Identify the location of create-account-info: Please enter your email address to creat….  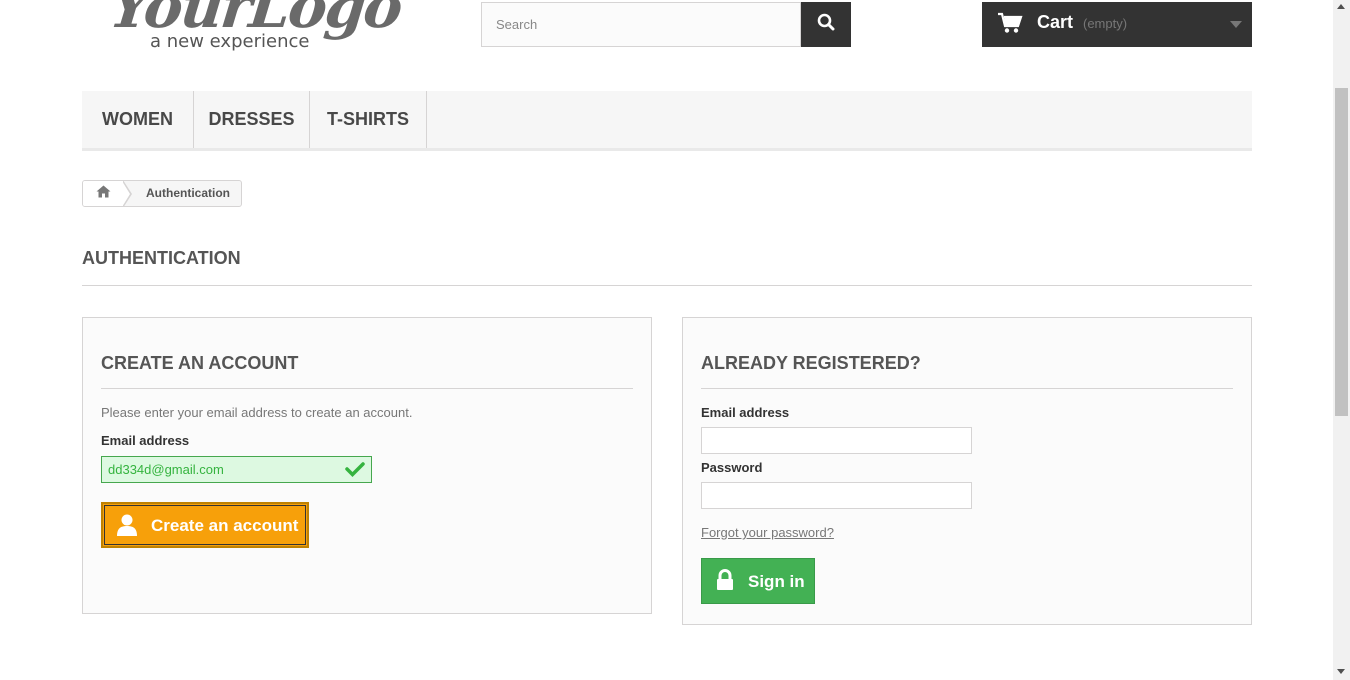
(257, 412).